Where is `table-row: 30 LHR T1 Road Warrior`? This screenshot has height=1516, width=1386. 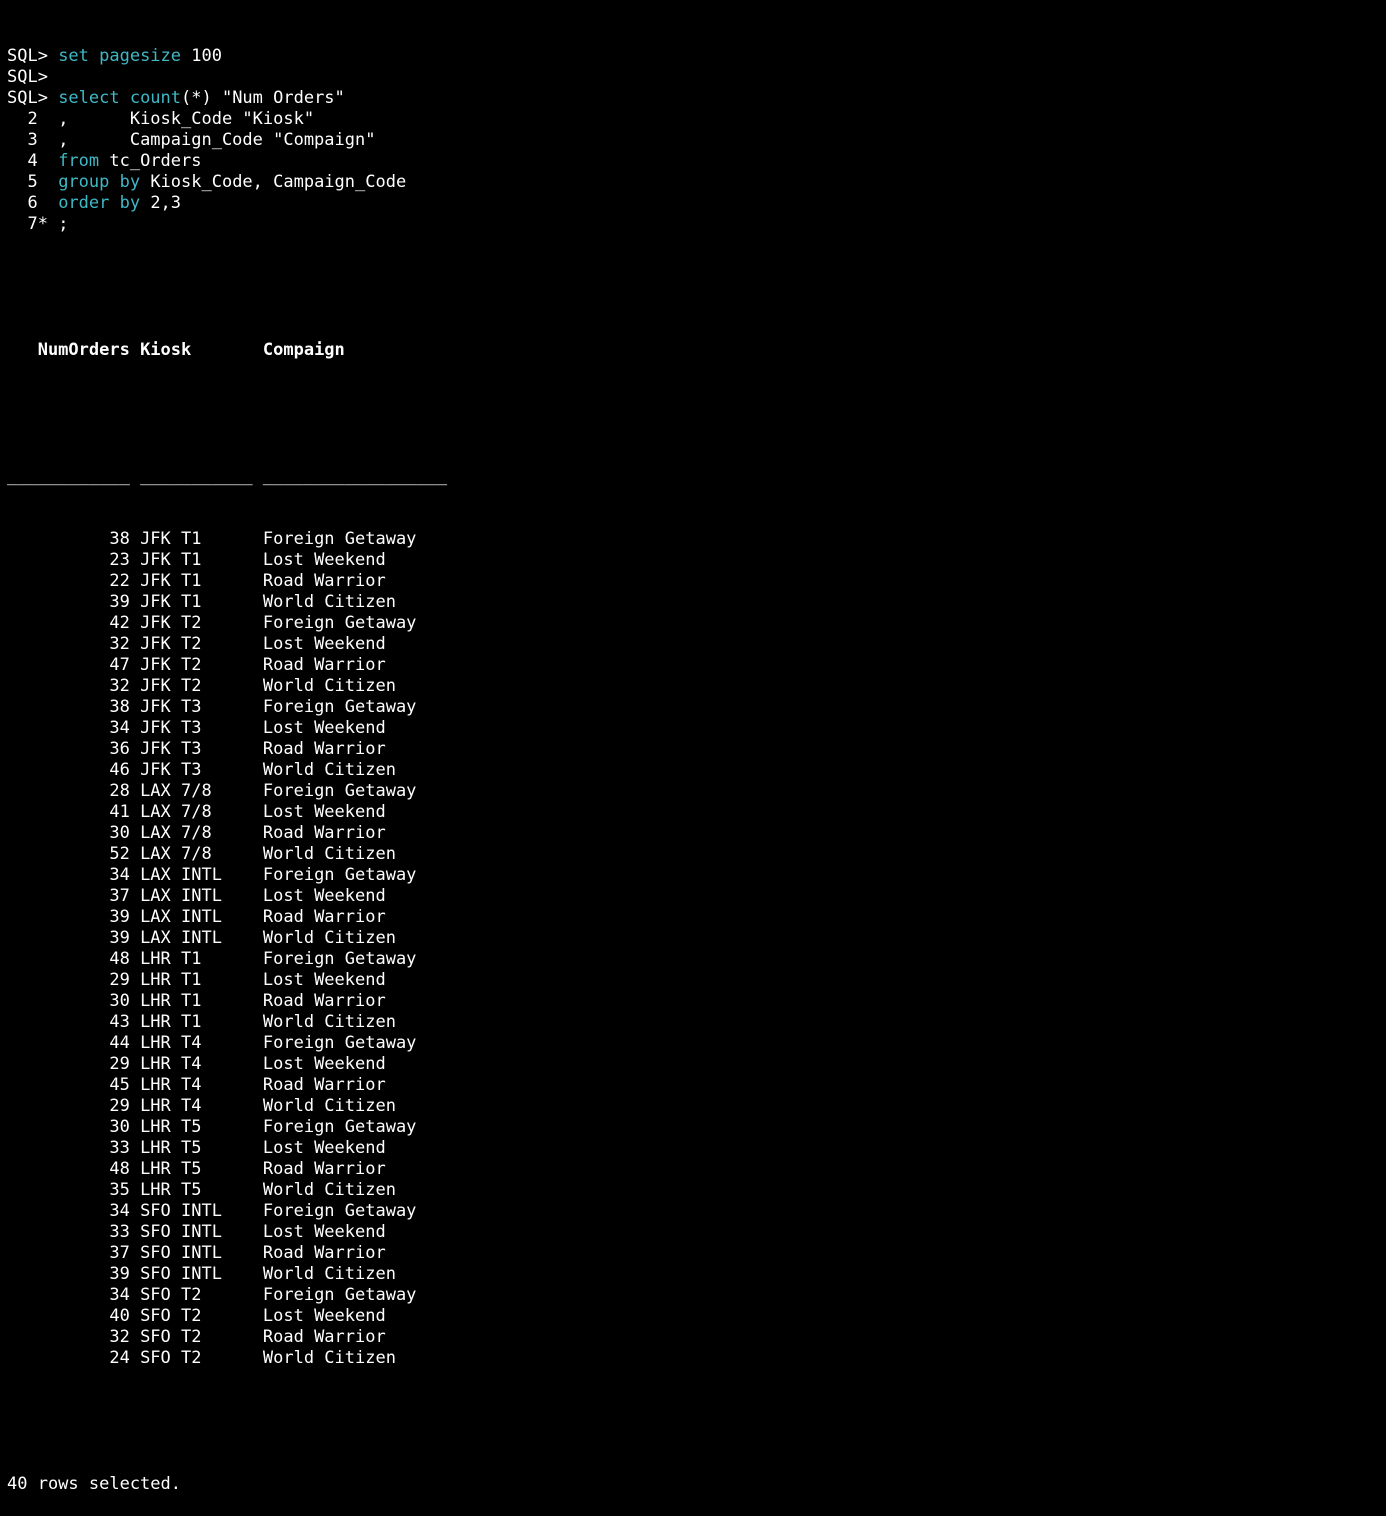 table-row: 30 LHR T1 Road Warrior is located at coordinates (227, 1001).